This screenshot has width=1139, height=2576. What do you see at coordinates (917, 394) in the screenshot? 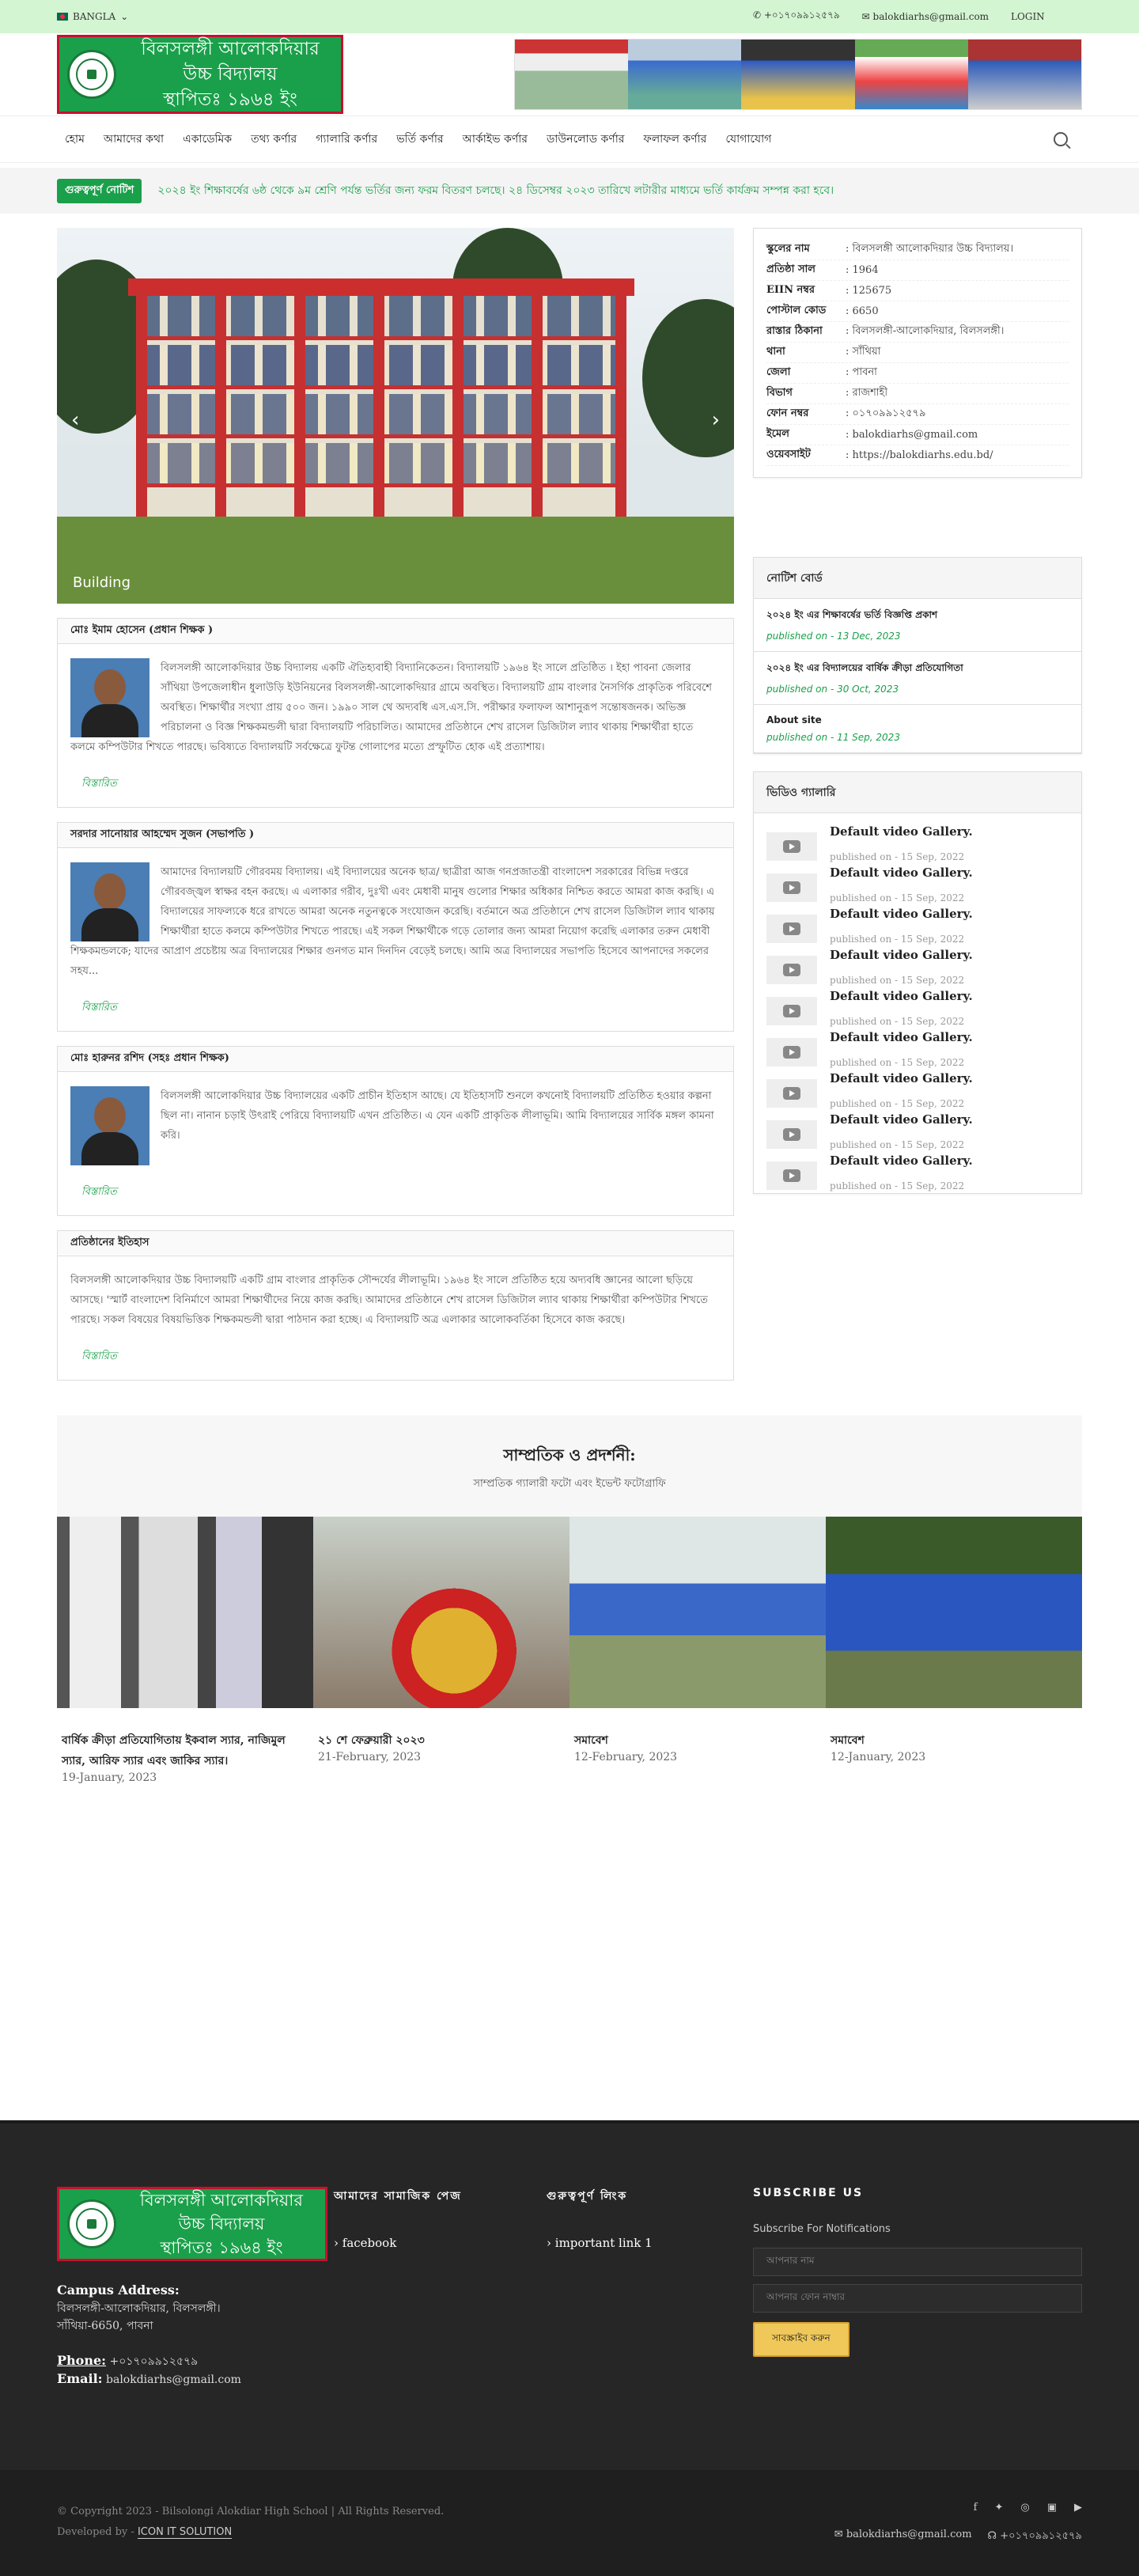
I see `info-row: বিভাগ: রাজশাহী` at bounding box center [917, 394].